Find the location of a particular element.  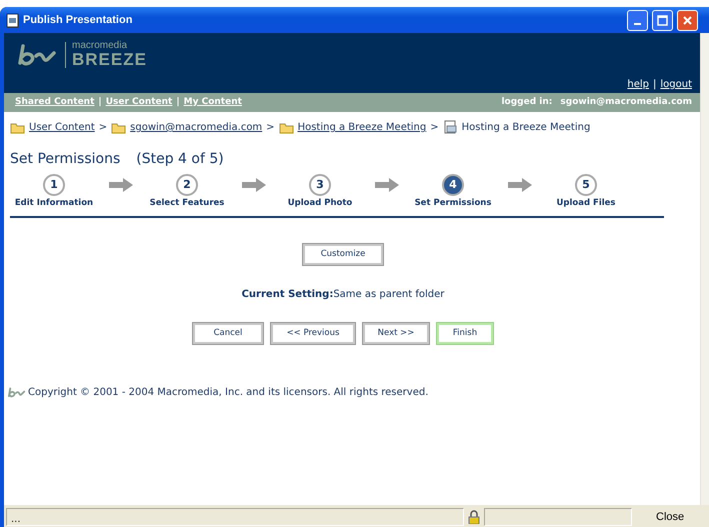

breadcrumb-current: Hosting a Breeze Meeting is located at coordinates (526, 128).